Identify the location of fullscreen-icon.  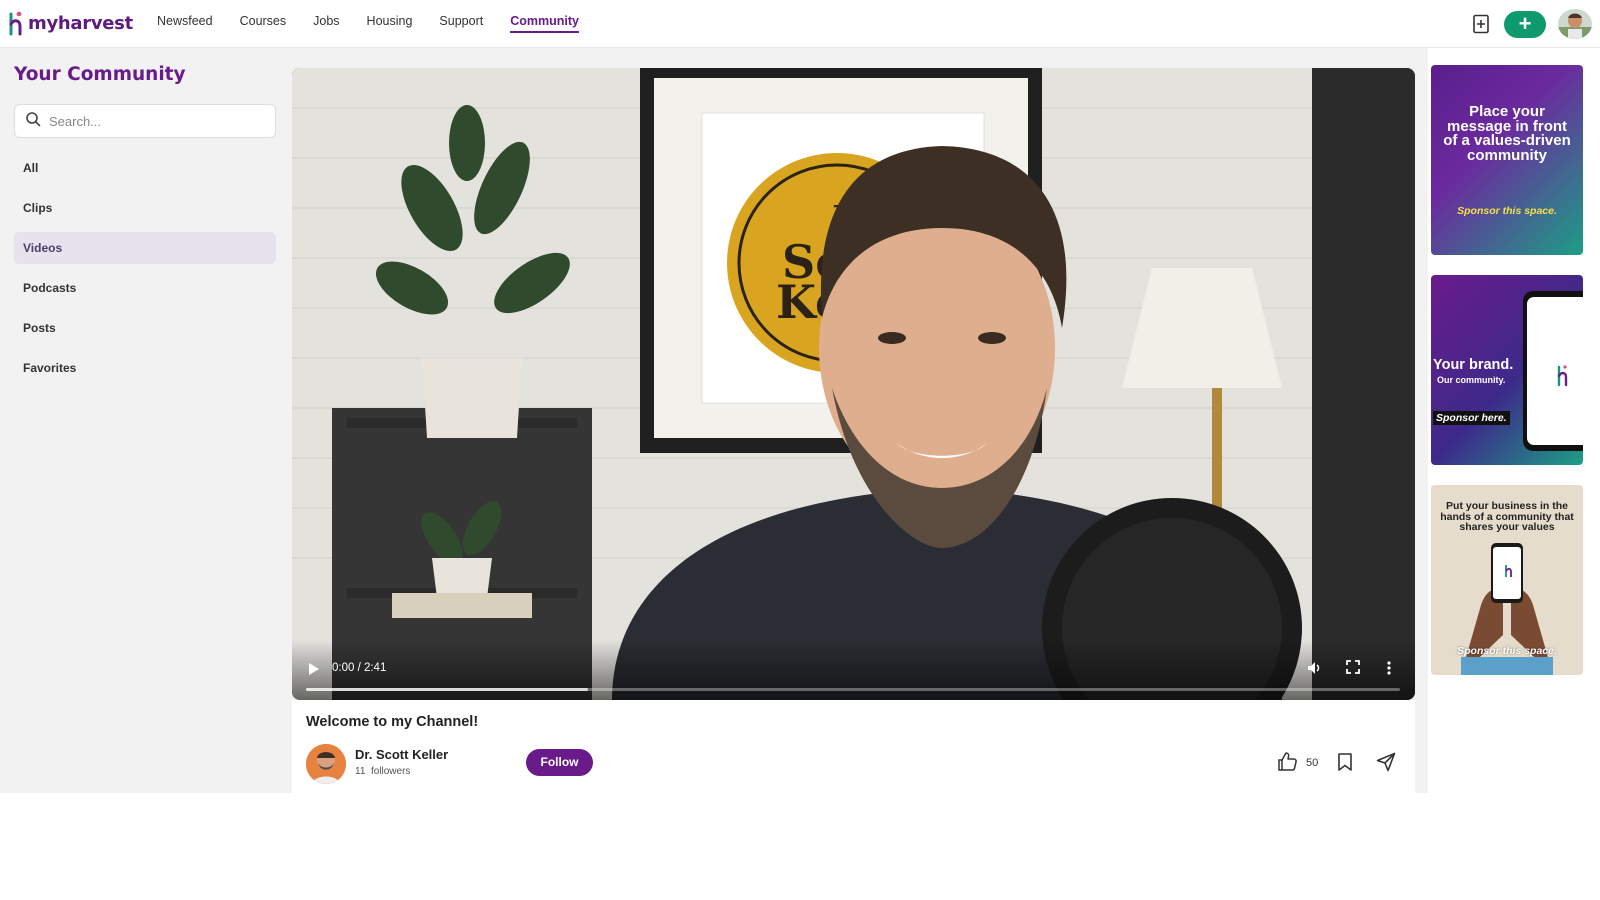
(1353, 669).